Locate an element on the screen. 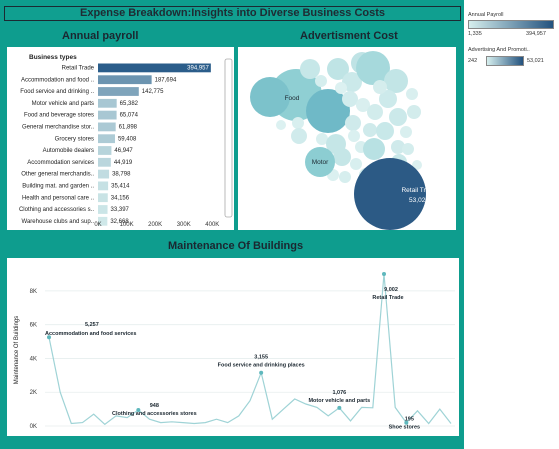  y-tick-label: 6K is located at coordinates (33, 326).